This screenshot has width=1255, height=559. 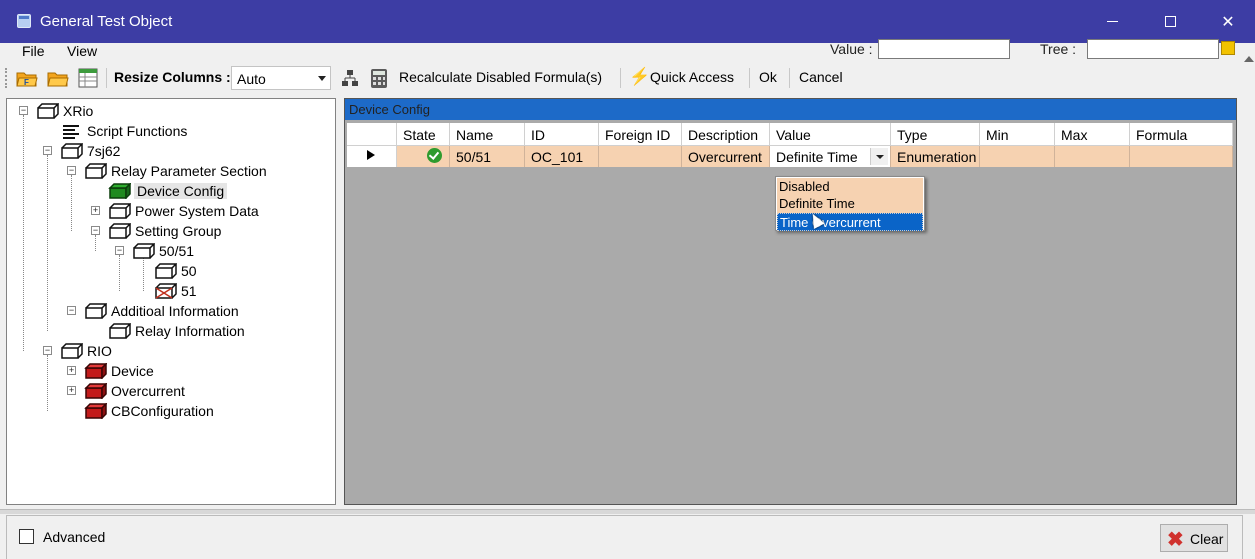 I want to click on value-cell: Definite Time, so click(x=830, y=156).